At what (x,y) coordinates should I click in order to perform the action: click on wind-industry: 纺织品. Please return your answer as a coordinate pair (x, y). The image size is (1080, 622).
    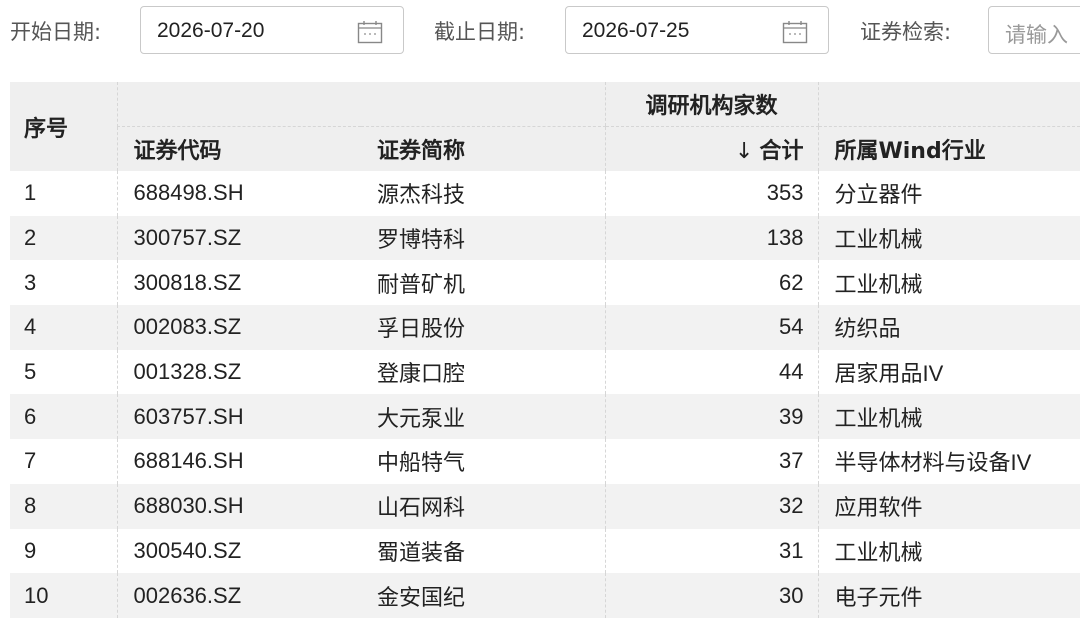
    Looking at the image, I should click on (948, 327).